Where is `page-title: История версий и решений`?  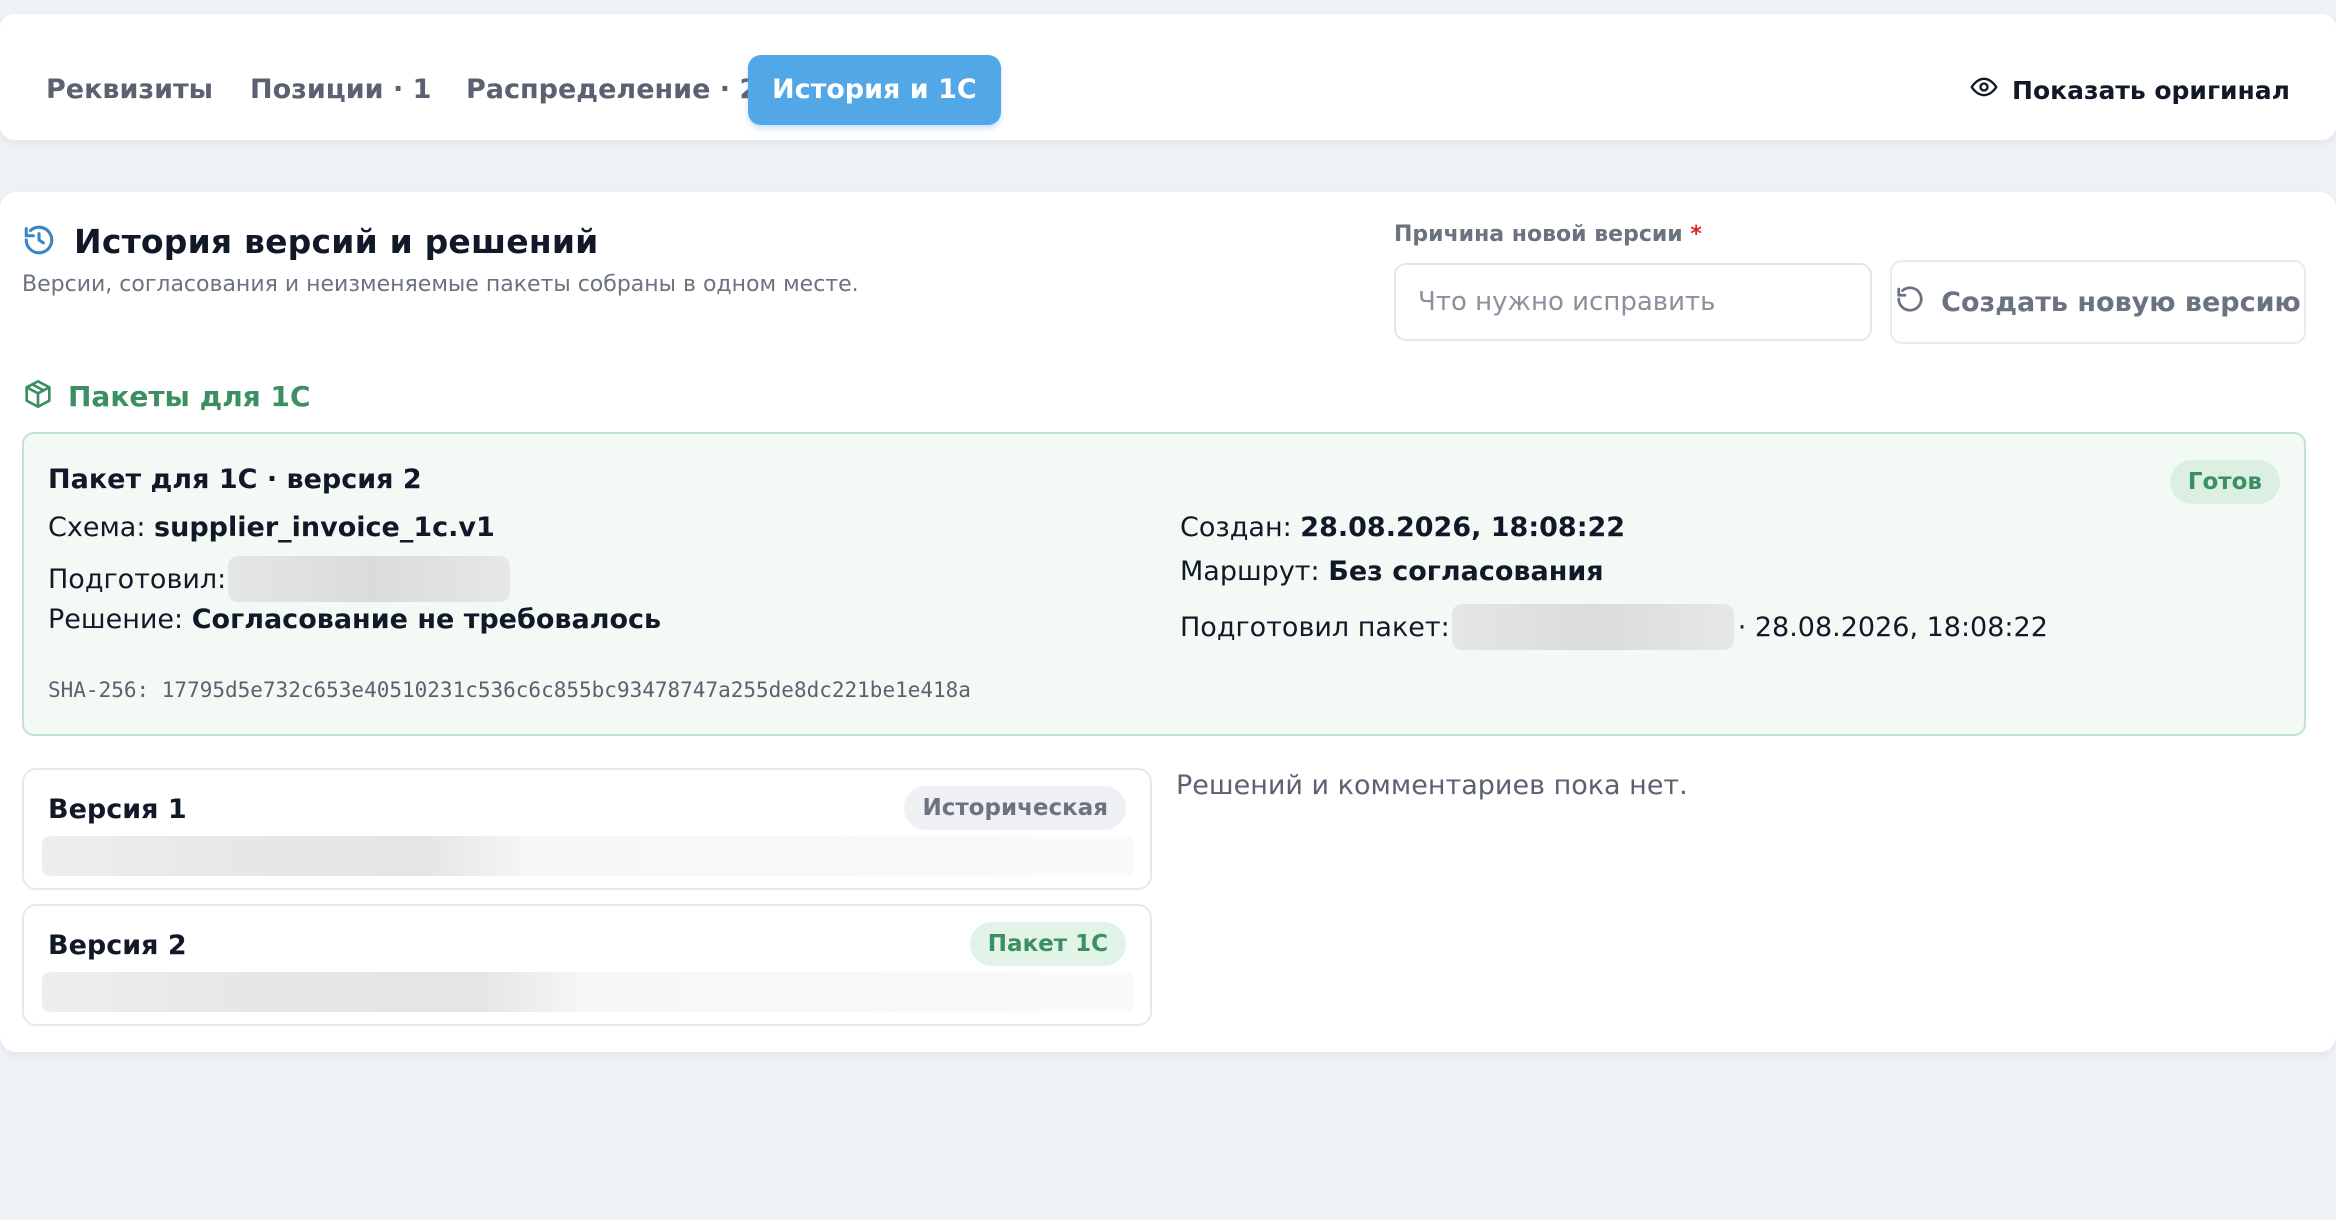
page-title: История версий и решений is located at coordinates (336, 241).